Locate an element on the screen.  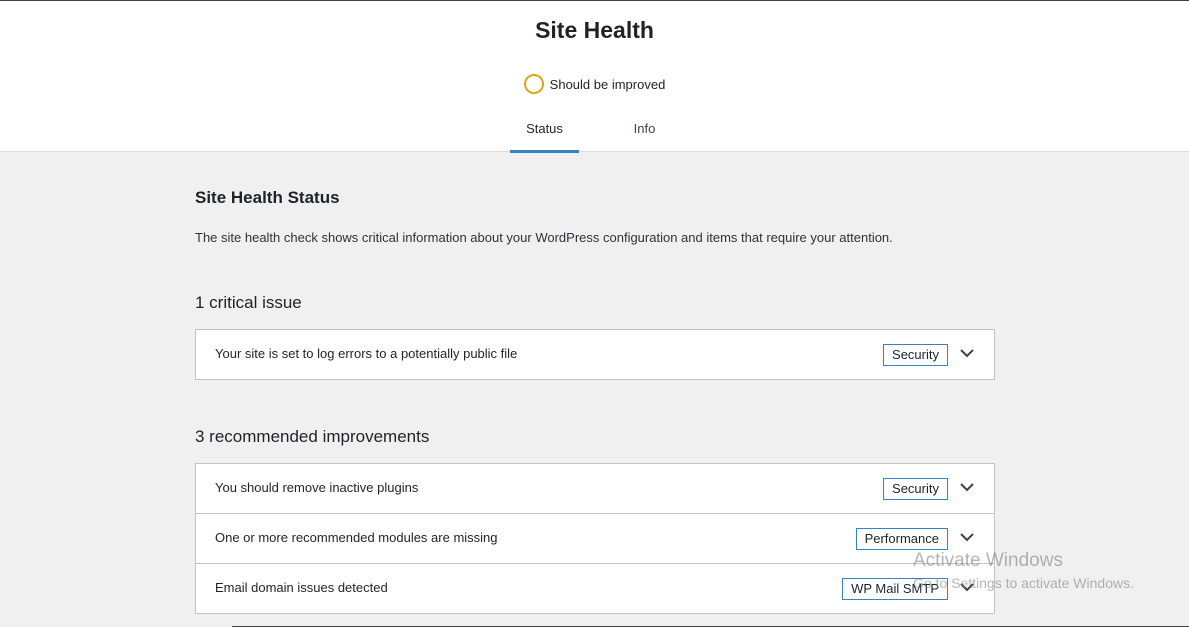
page-title: Site Health is located at coordinates (594, 30).